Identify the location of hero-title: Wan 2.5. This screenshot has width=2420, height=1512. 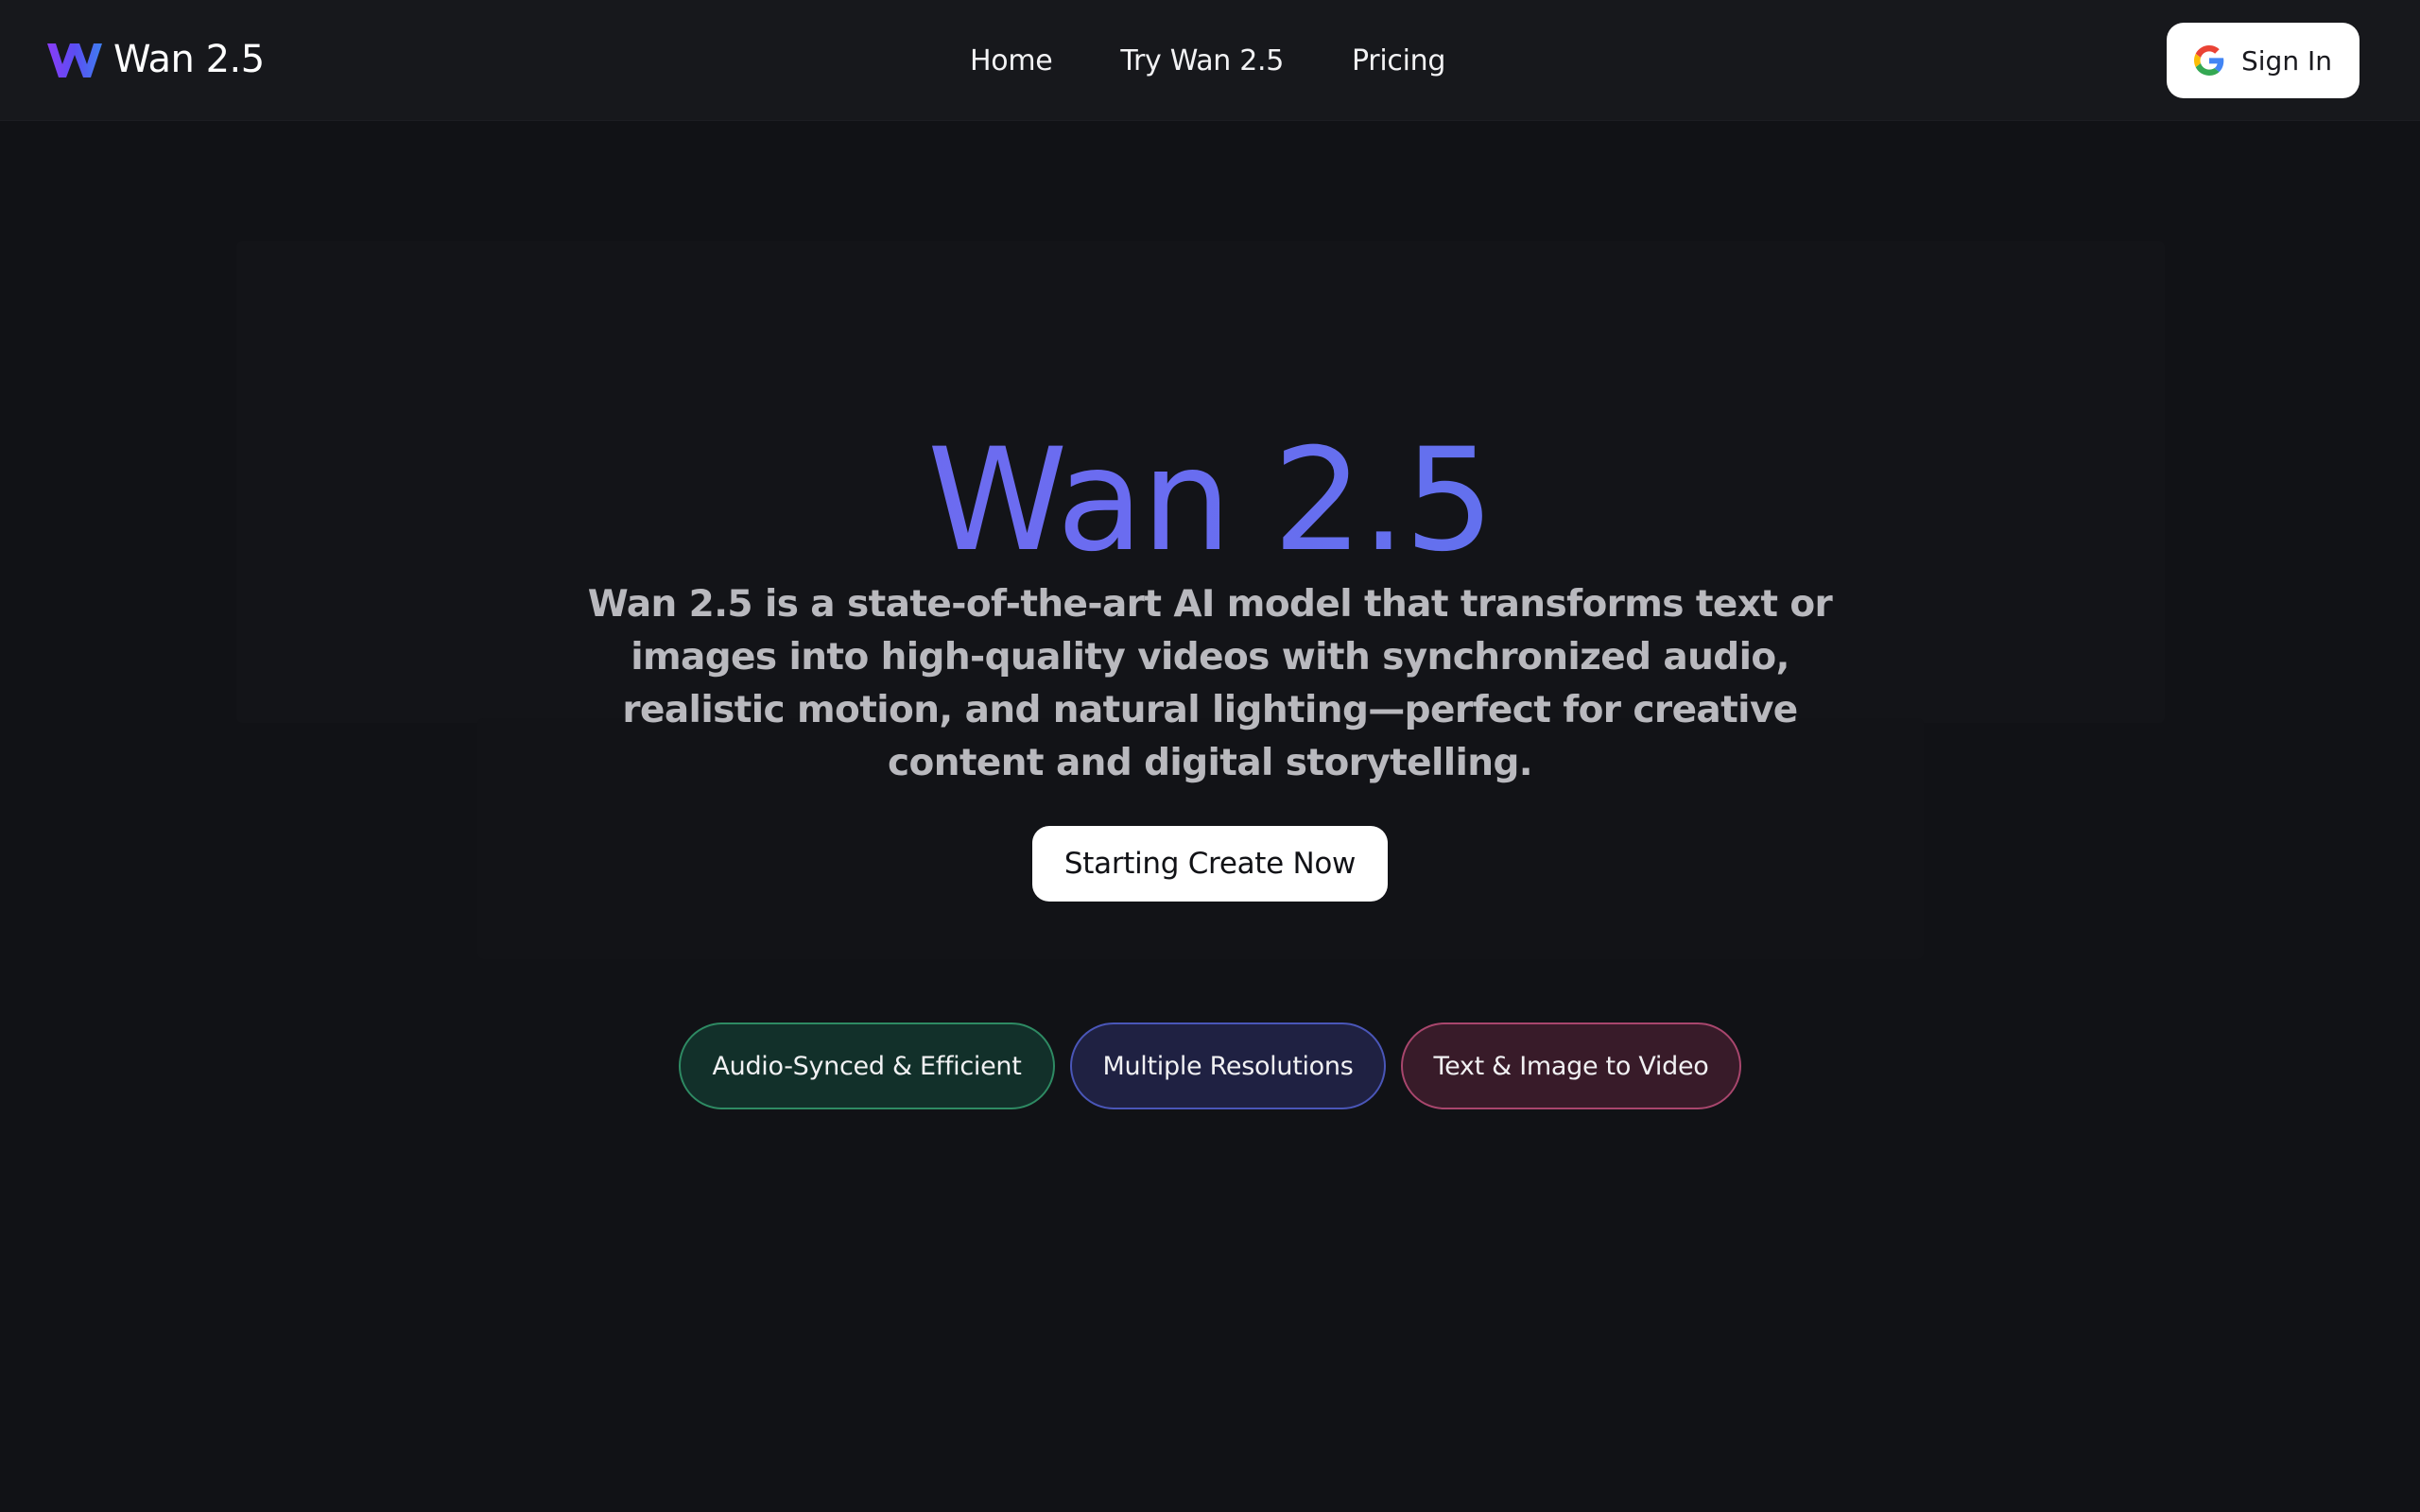
(1210, 501).